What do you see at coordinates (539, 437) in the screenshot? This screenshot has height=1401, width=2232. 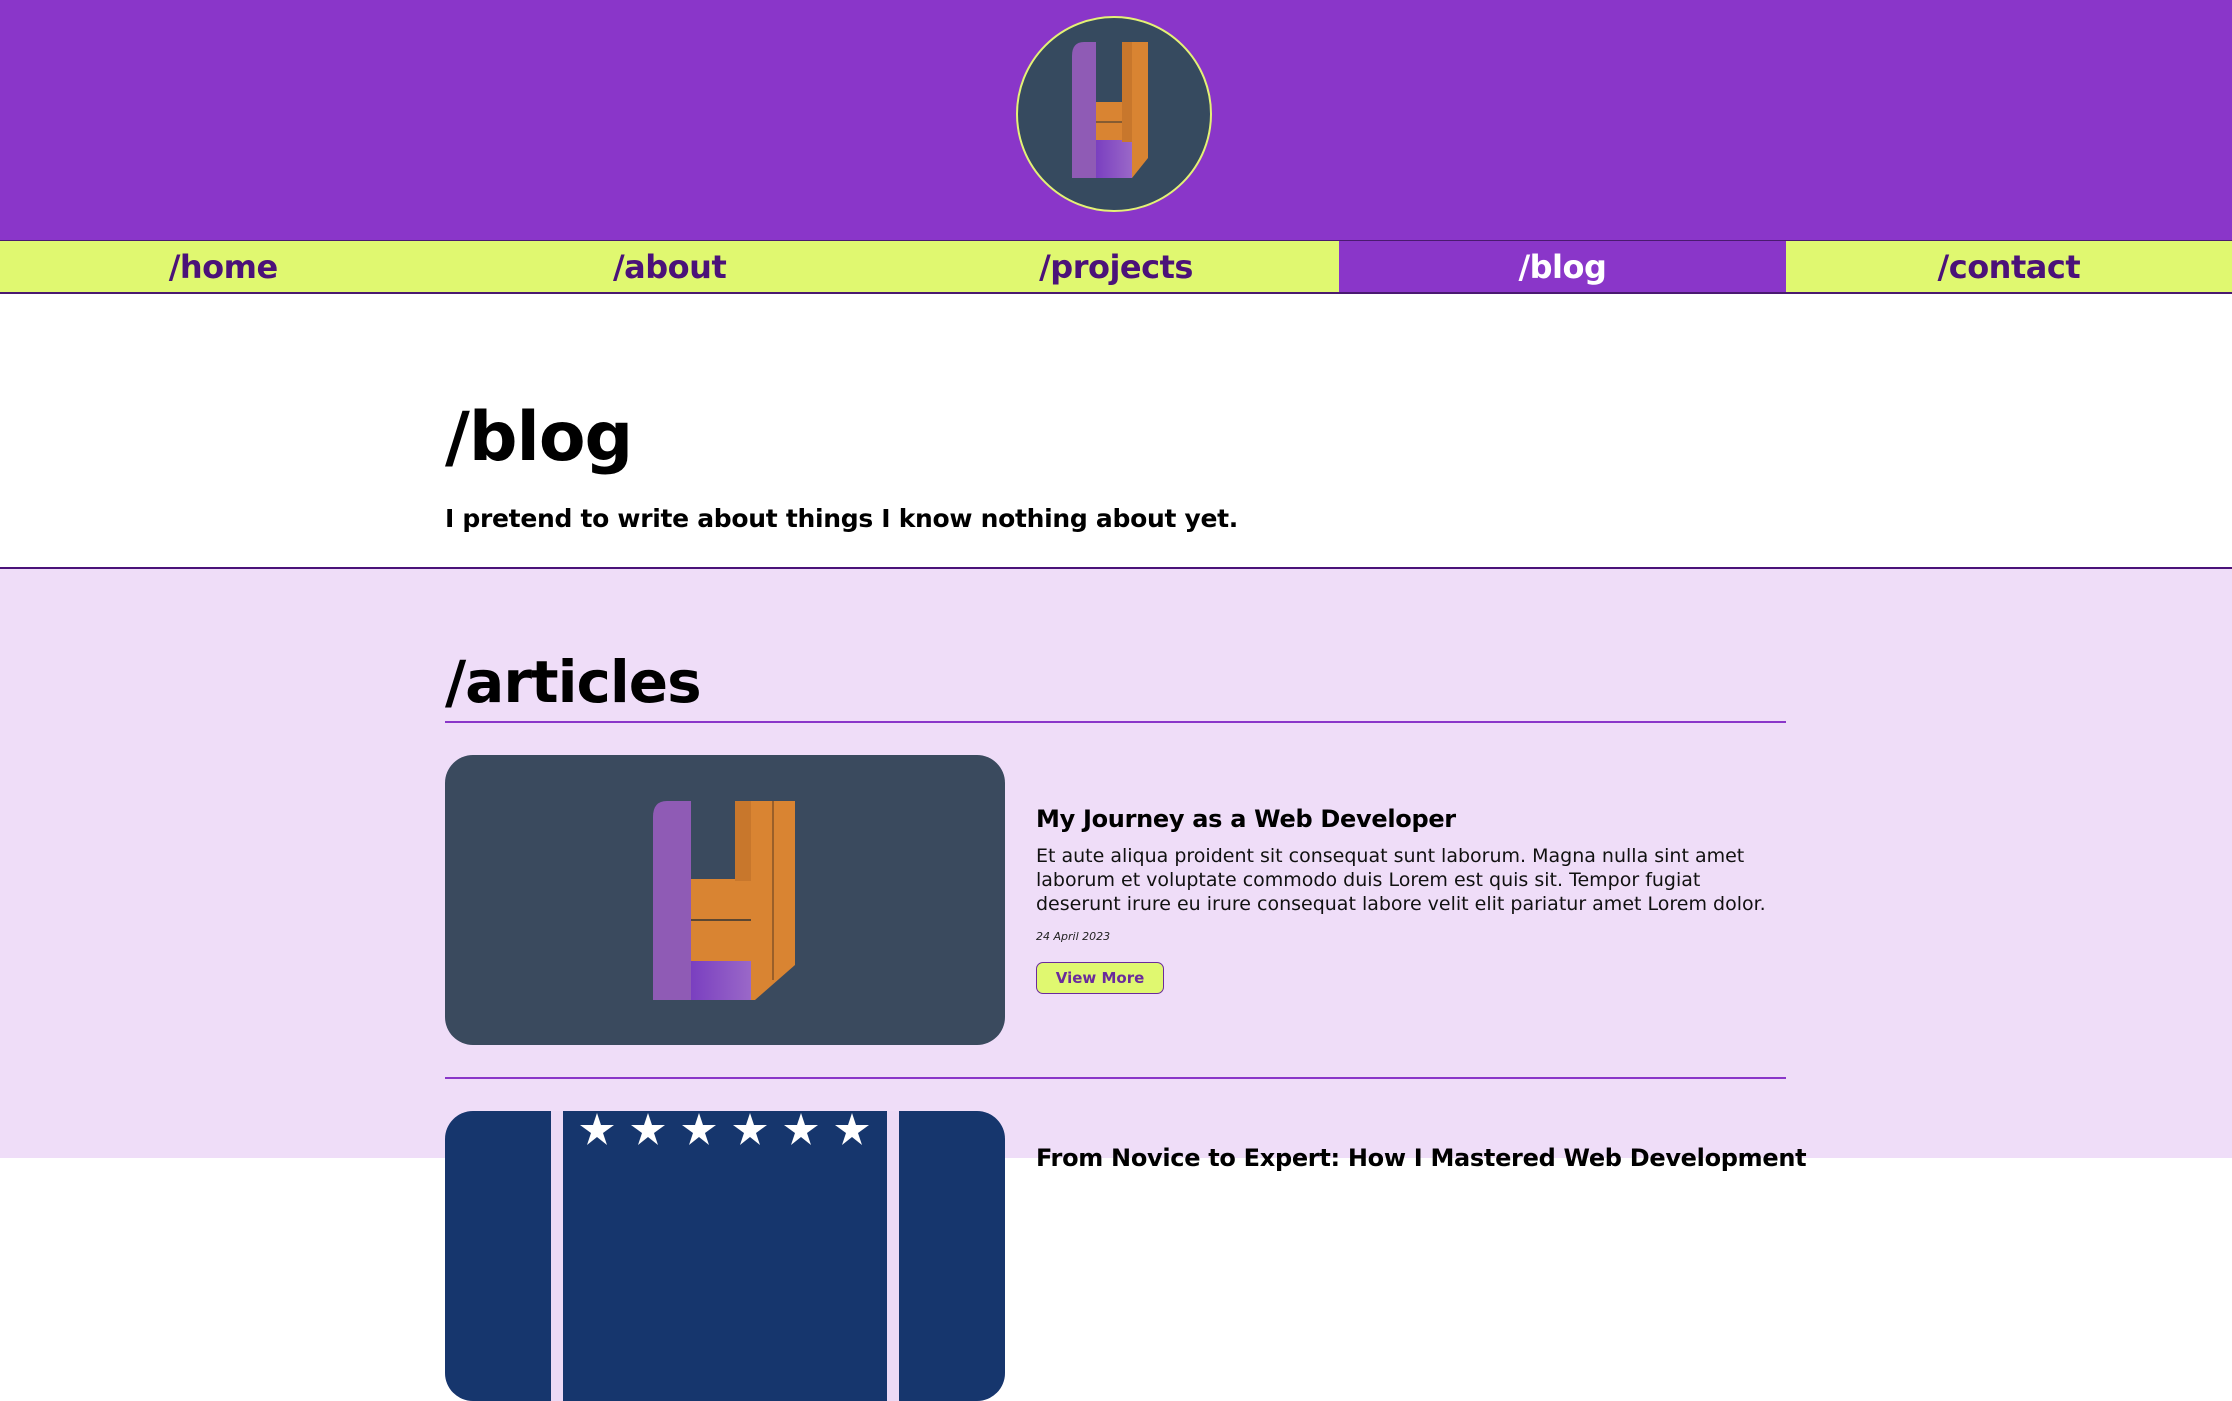 I see `page-title: /blog` at bounding box center [539, 437].